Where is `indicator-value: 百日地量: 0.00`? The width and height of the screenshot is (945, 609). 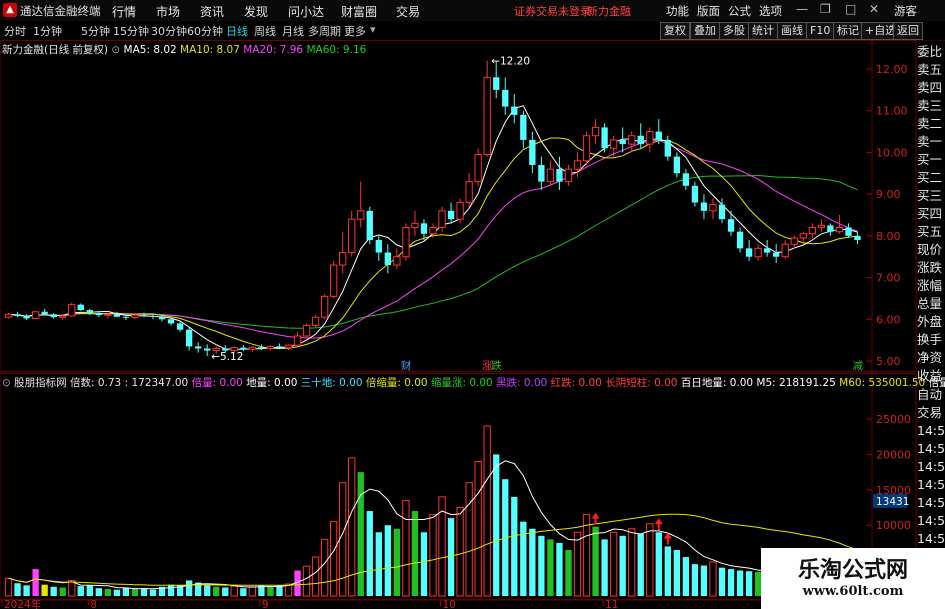
indicator-value: 百日地量: 0.00 is located at coordinates (718, 383).